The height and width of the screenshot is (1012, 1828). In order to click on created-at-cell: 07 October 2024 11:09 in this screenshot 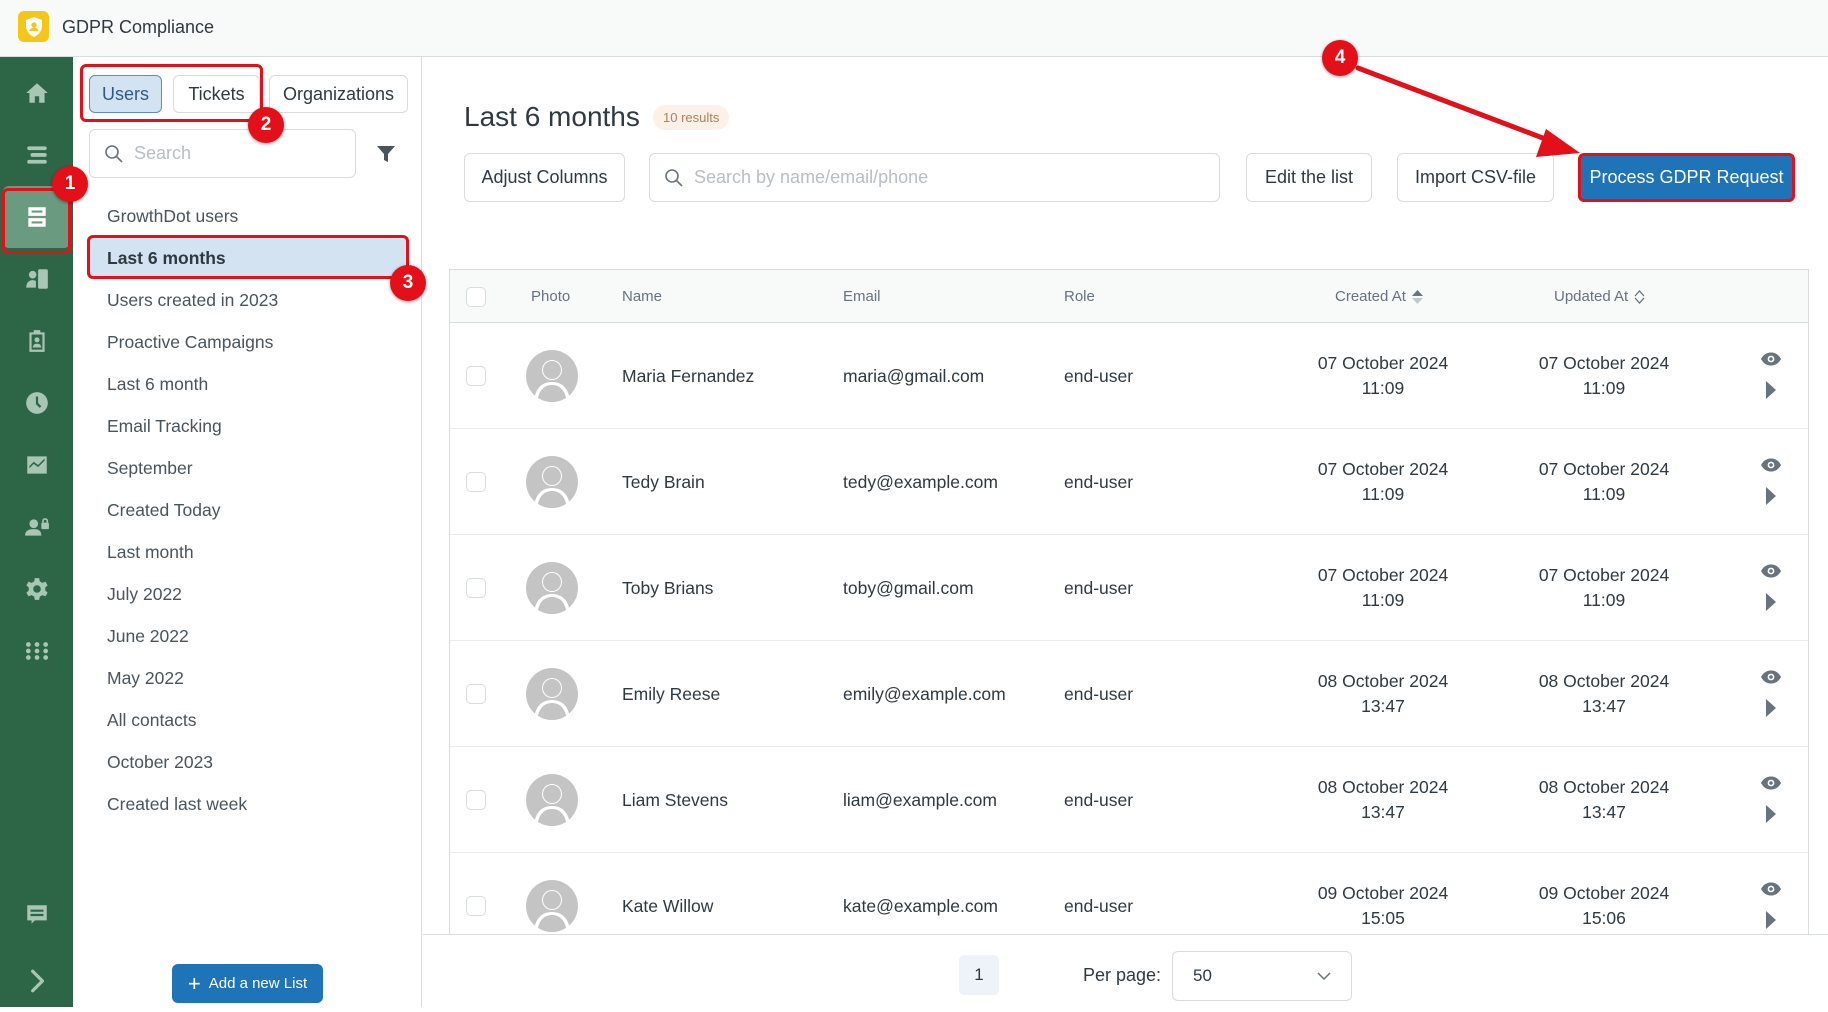, I will do `click(1383, 482)`.